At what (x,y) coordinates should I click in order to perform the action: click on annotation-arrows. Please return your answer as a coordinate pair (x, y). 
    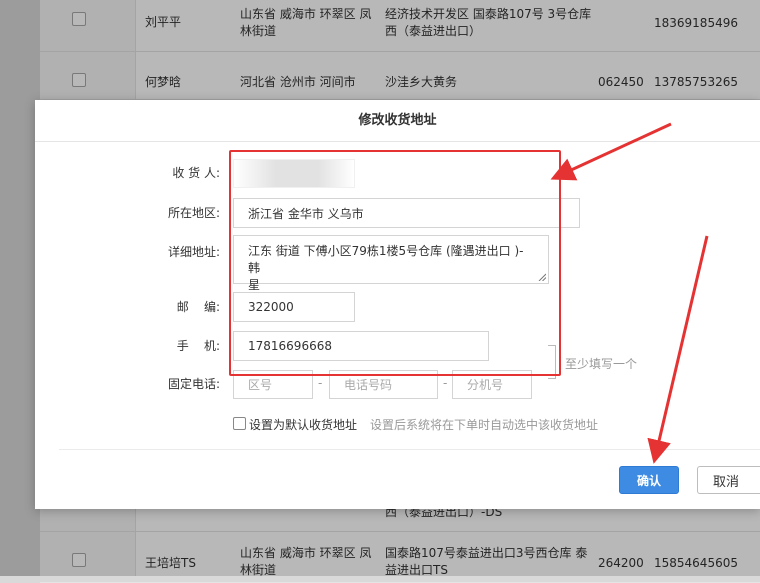
    Looking at the image, I should click on (629, 293).